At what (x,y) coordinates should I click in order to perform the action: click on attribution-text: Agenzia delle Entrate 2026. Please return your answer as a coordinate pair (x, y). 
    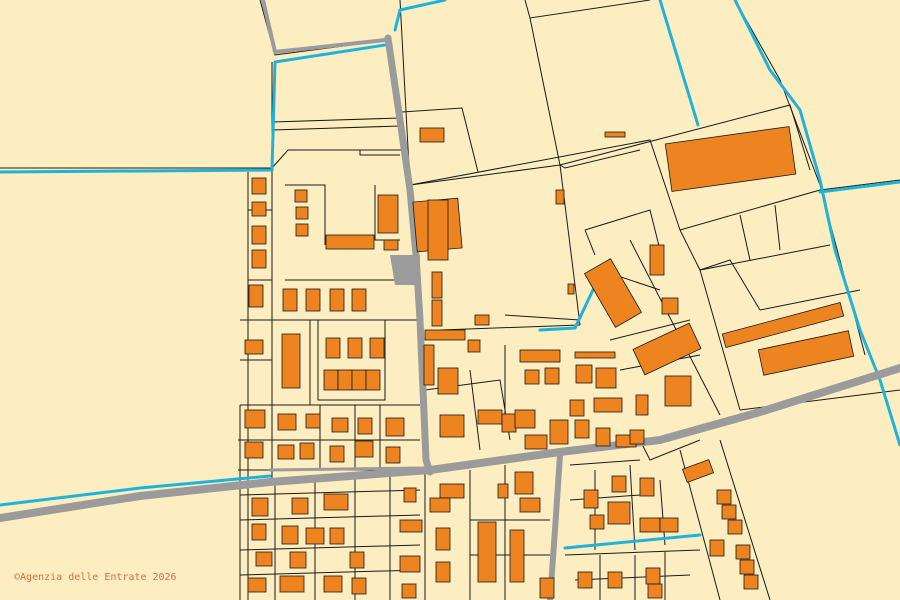
    Looking at the image, I should click on (98, 577).